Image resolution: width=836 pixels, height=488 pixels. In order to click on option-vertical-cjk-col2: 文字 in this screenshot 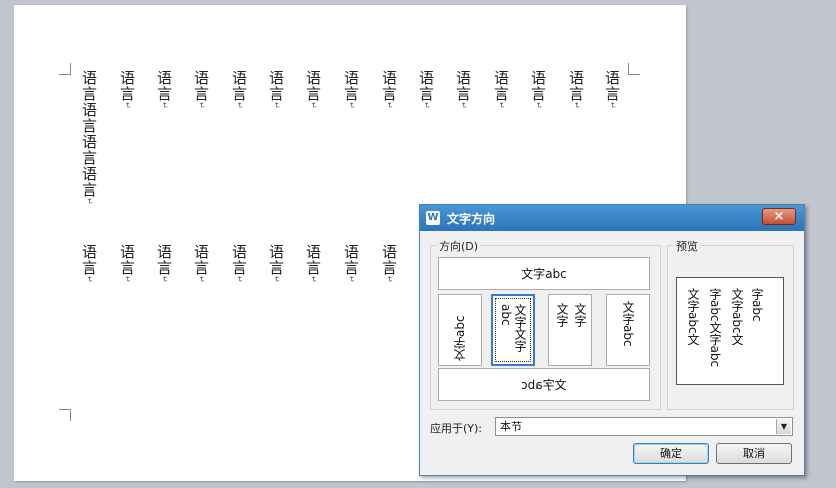, I will do `click(562, 315)`.